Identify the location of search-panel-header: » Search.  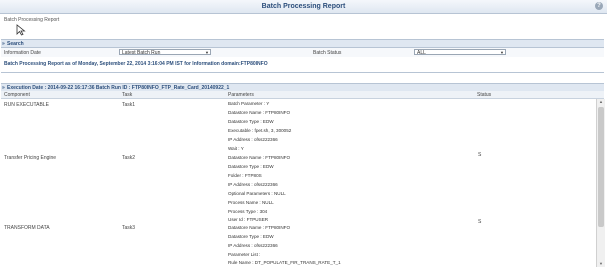
(302, 43).